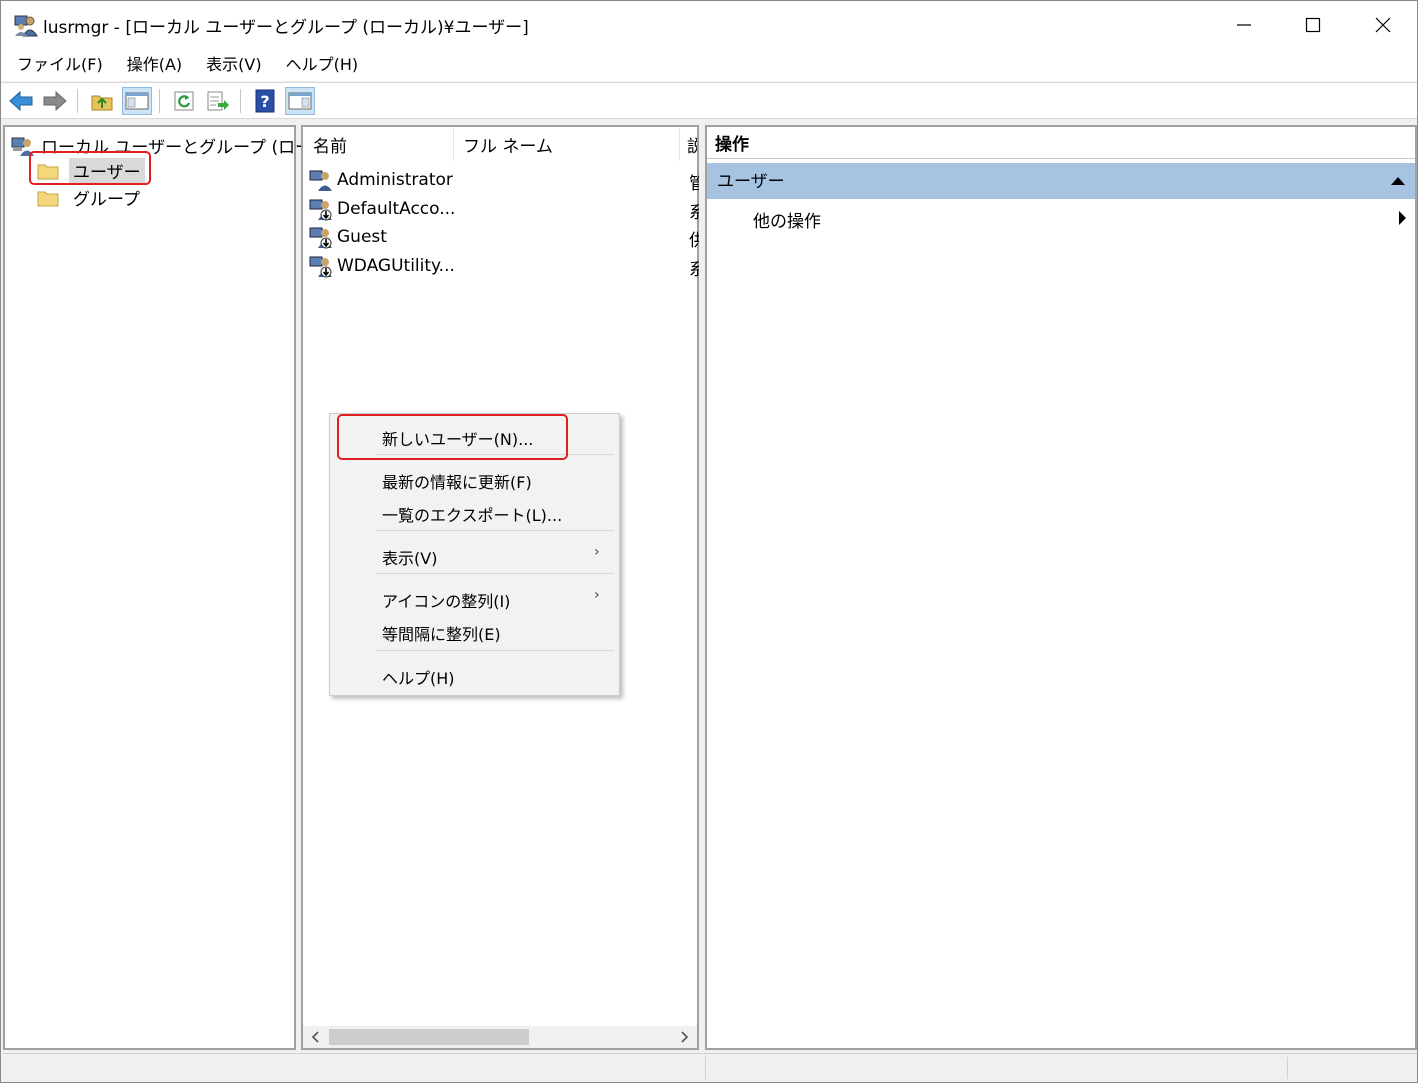  I want to click on forward-arrow-icon, so click(55, 101).